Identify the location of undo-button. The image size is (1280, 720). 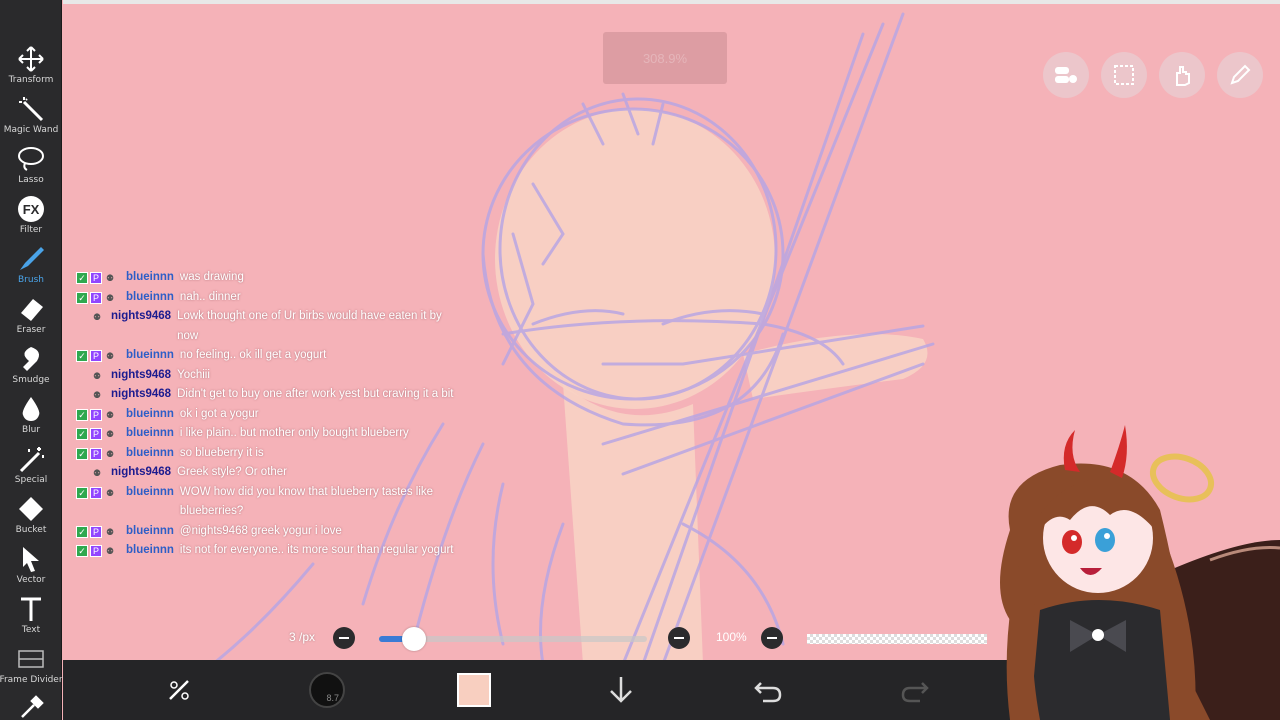
(768, 690).